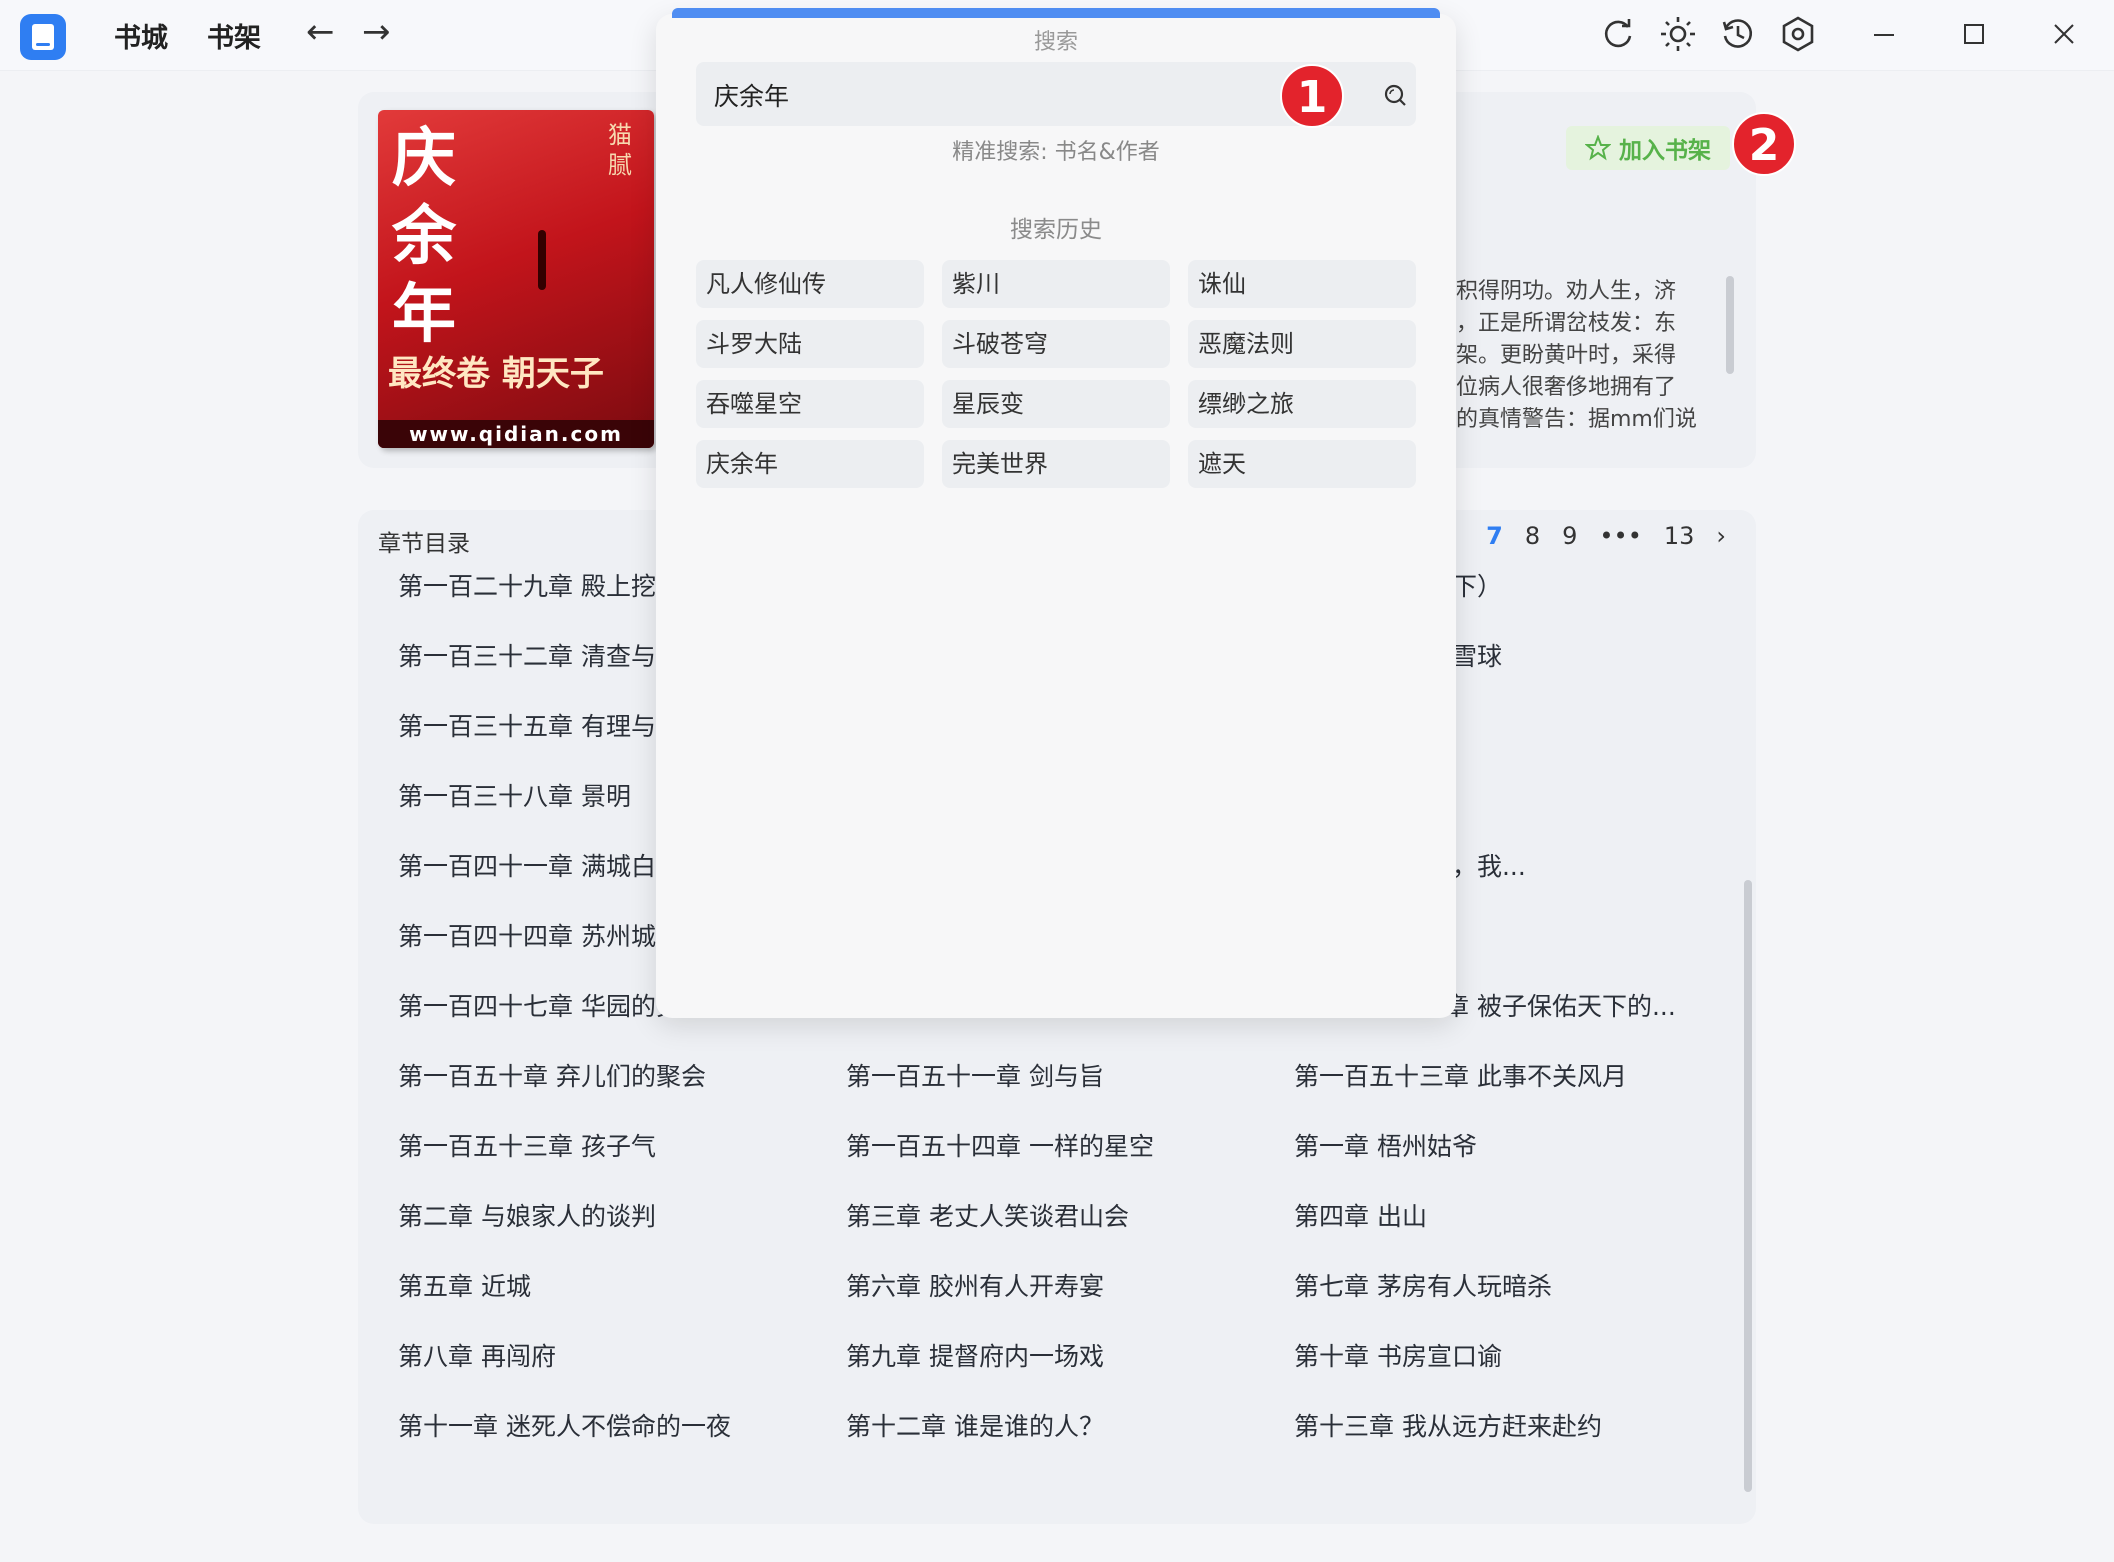 This screenshot has width=2114, height=1562. Describe the element at coordinates (1884, 34) in the screenshot. I see `minimize-icon` at that location.